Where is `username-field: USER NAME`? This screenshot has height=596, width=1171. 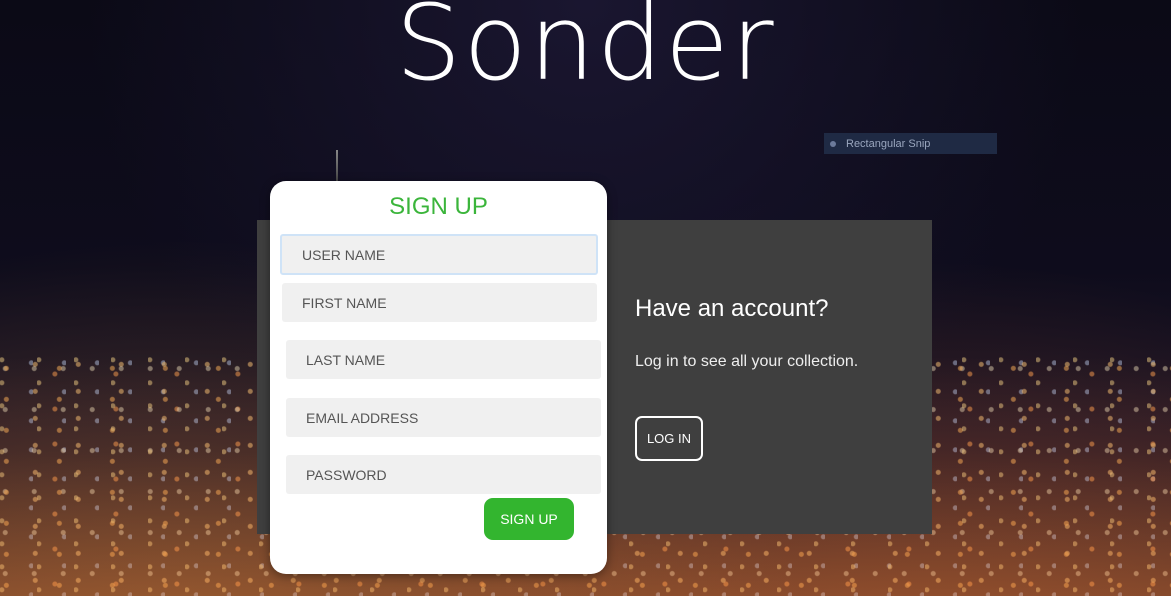 username-field: USER NAME is located at coordinates (439, 254).